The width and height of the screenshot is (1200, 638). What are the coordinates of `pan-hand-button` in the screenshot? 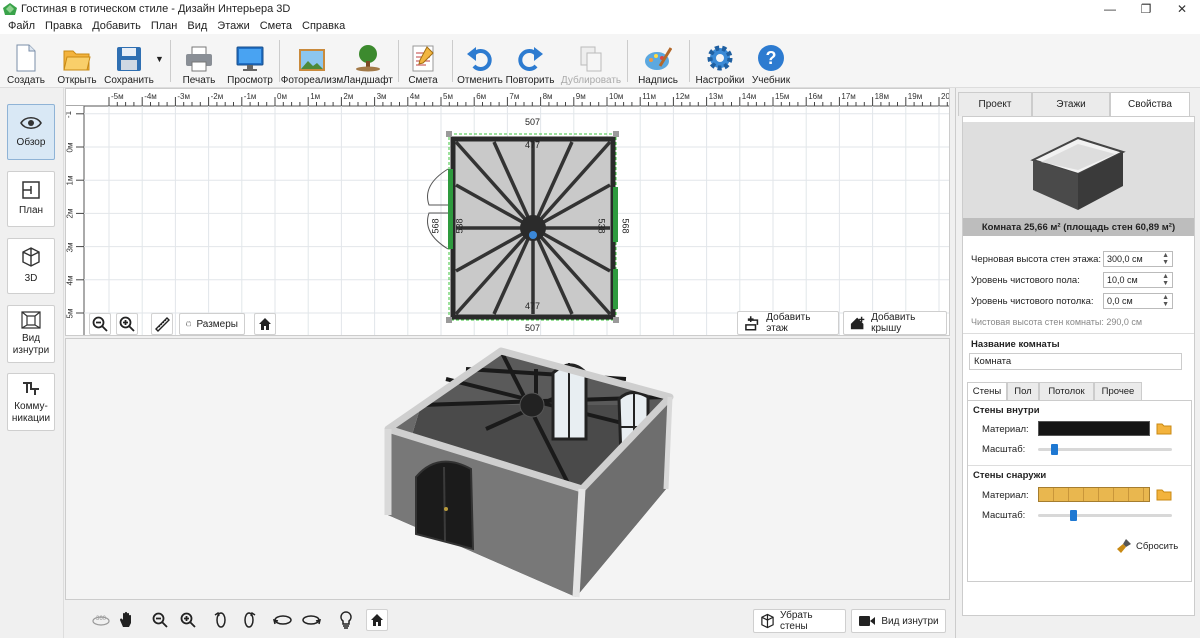 It's located at (127, 620).